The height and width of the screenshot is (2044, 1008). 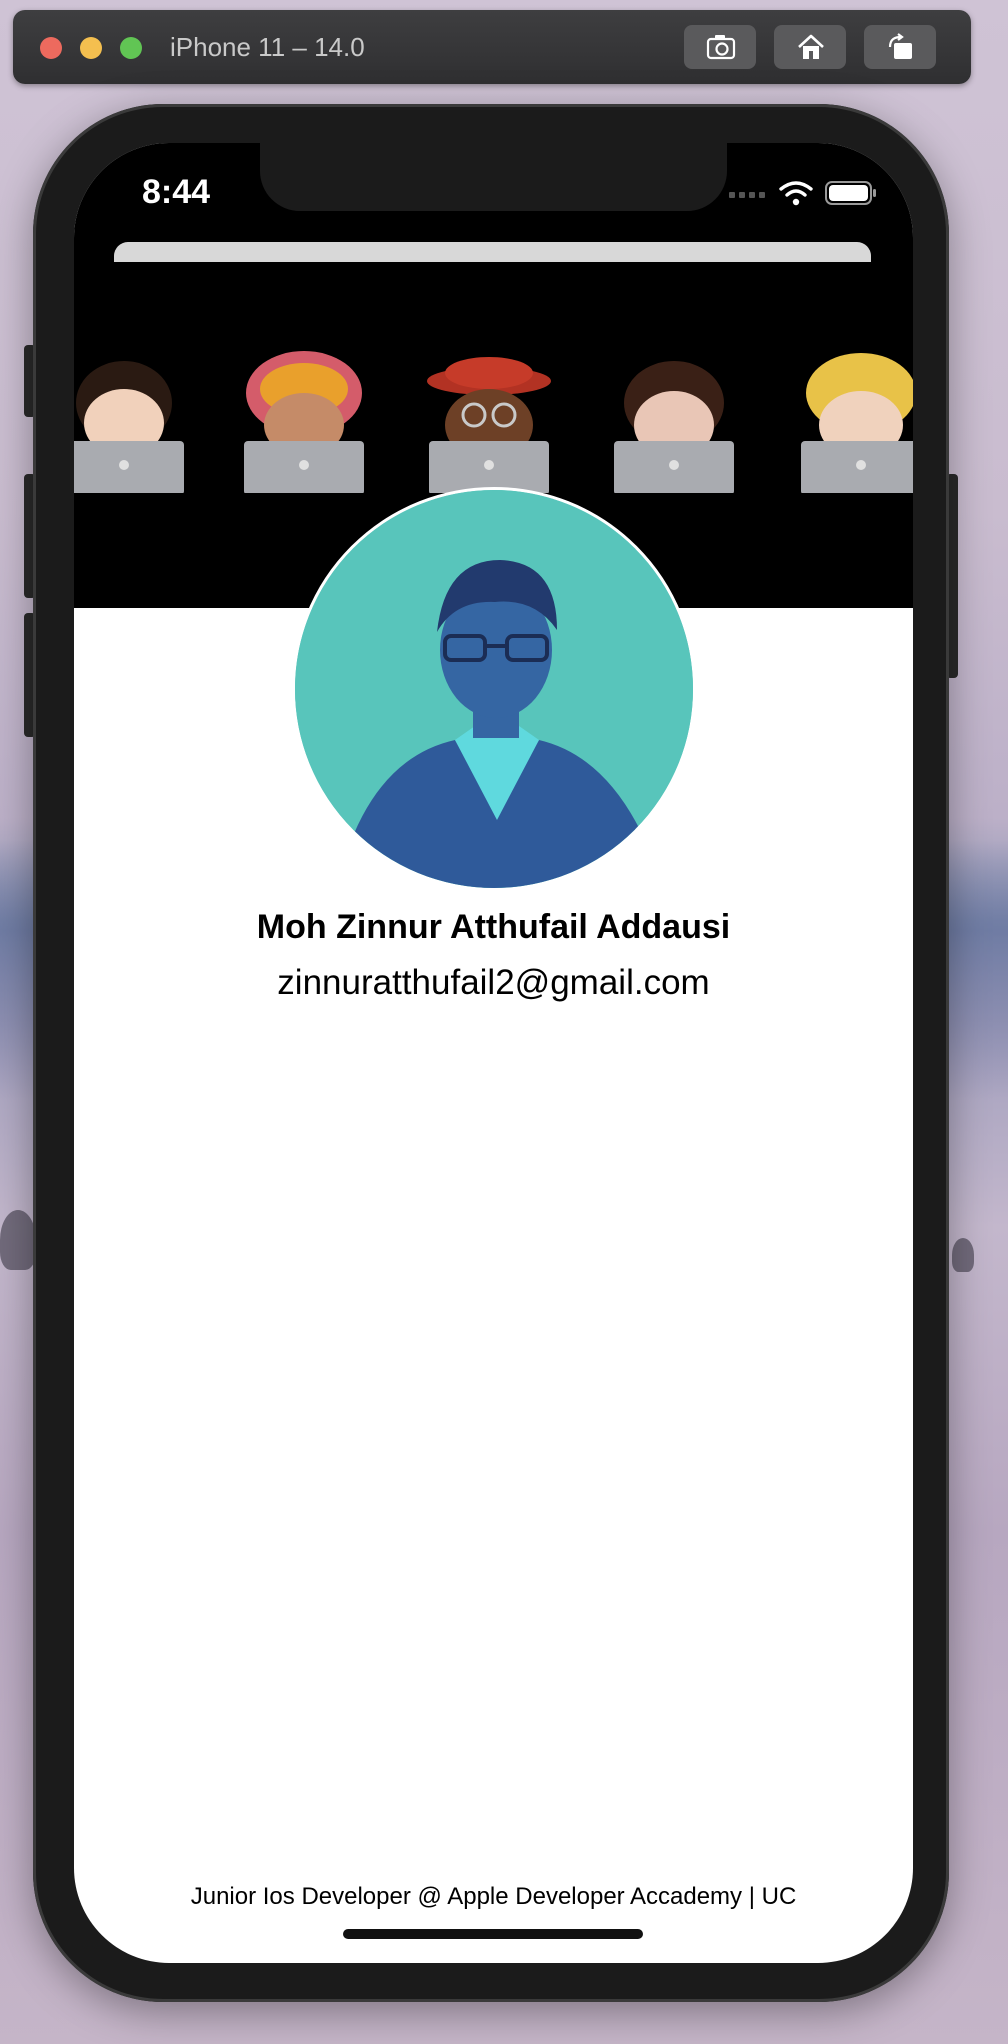 What do you see at coordinates (747, 195) in the screenshot?
I see `signal-icon` at bounding box center [747, 195].